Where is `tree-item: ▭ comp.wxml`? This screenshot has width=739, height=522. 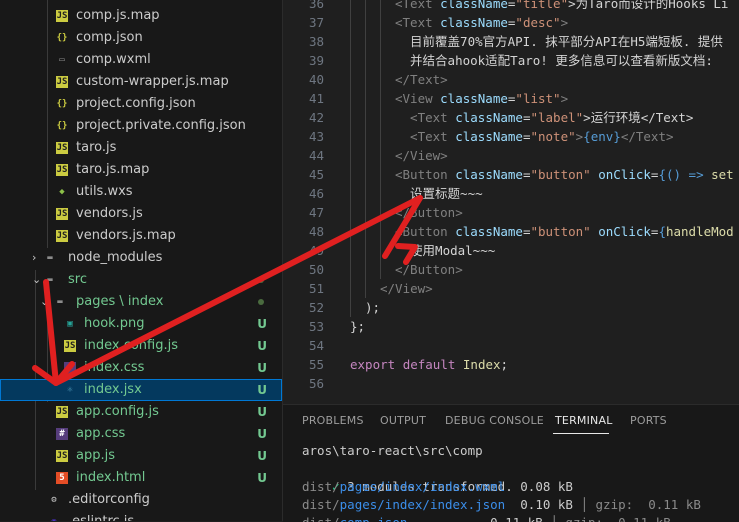 tree-item: ▭ comp.wxml is located at coordinates (141, 60).